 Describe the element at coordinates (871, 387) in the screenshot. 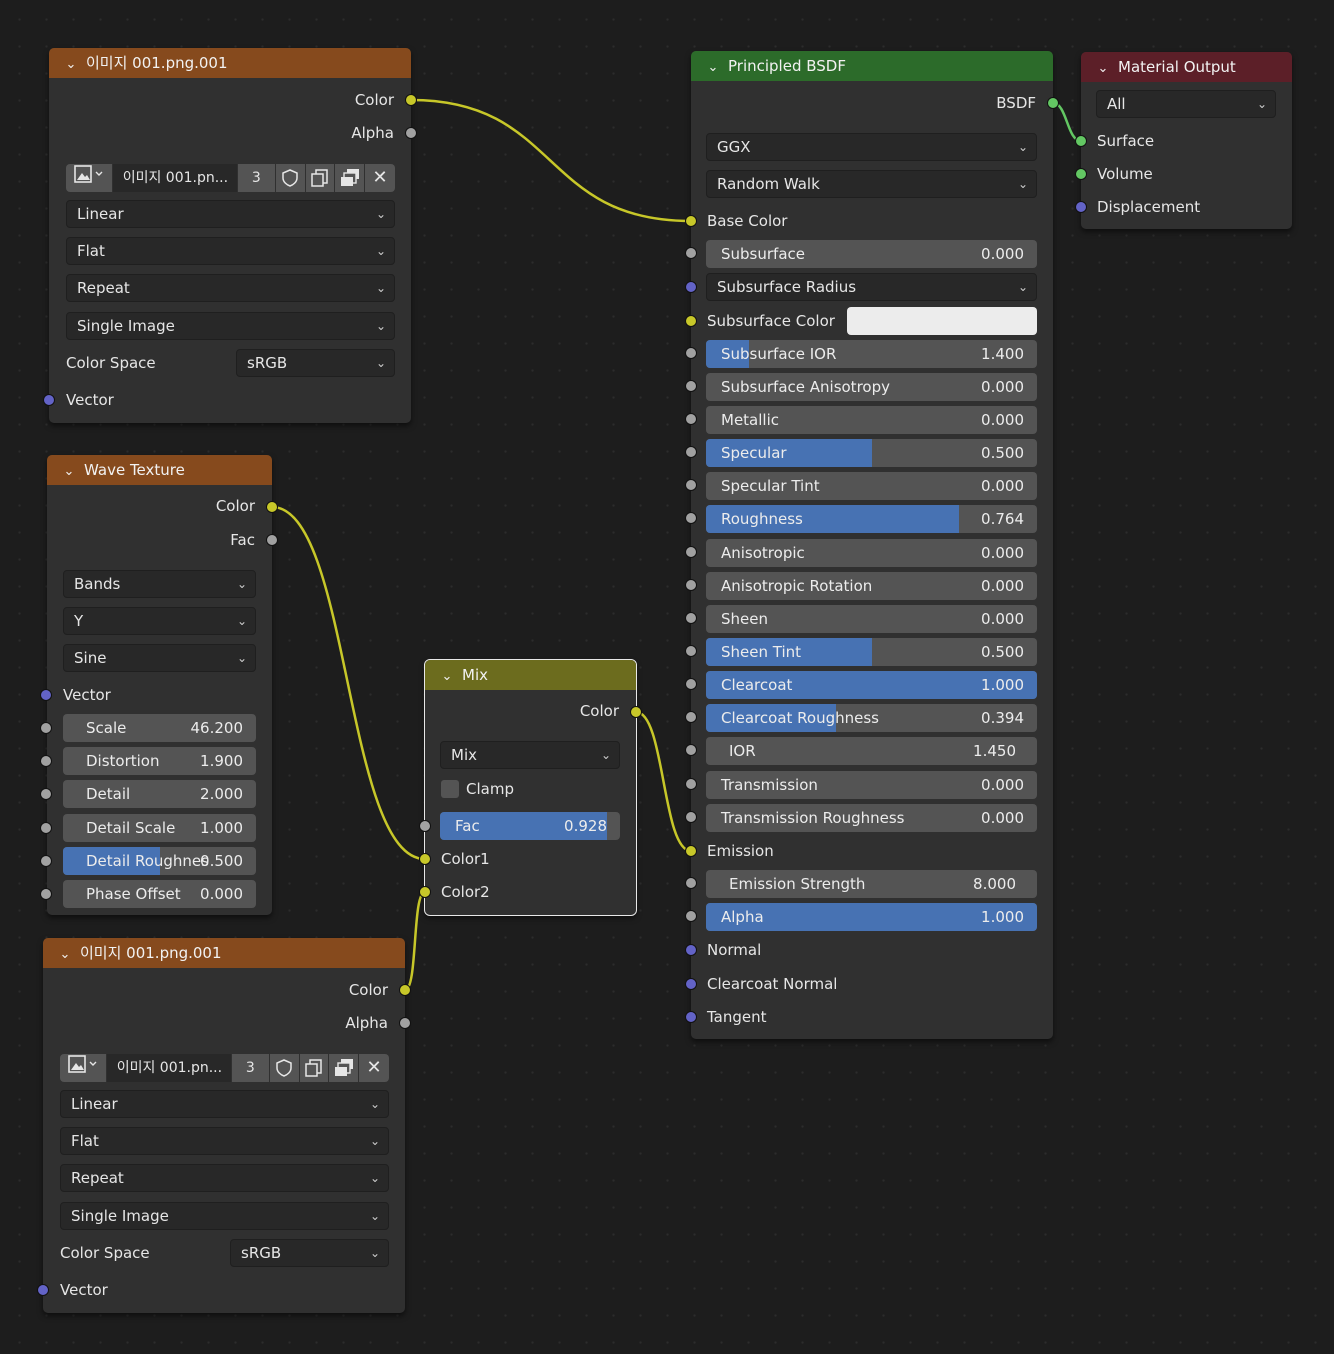

I see `bsdf-subsurface-anisotropy-slider: Subsurface Anisotropy 0.000` at that location.